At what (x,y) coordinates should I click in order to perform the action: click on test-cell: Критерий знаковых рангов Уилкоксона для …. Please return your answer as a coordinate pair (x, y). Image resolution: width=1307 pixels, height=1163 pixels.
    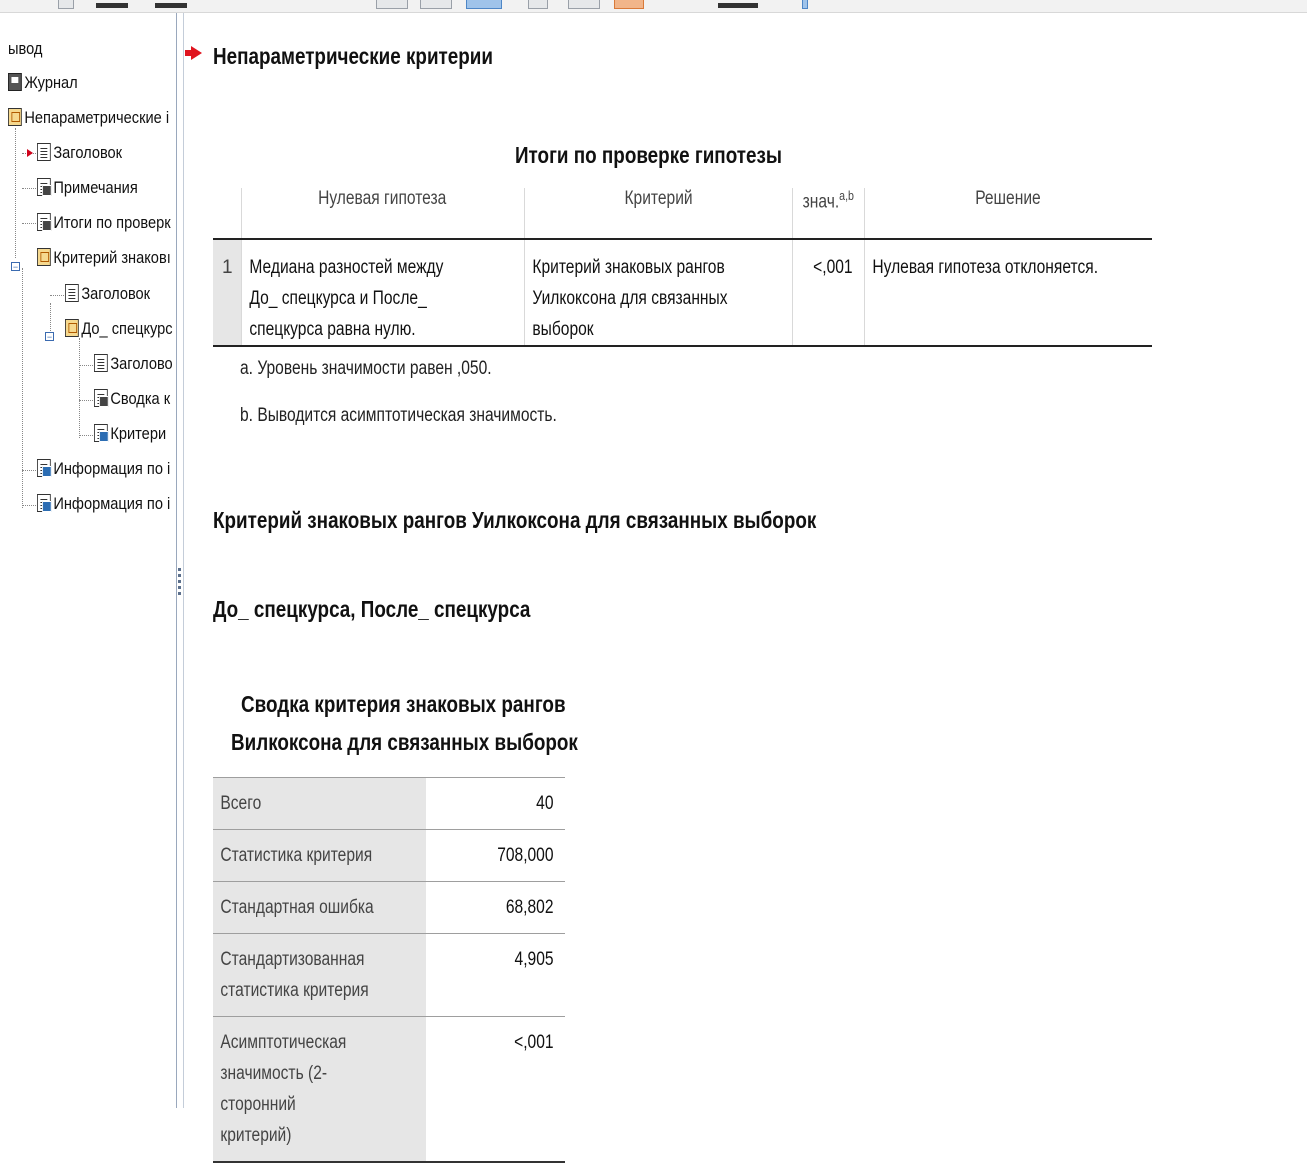
    Looking at the image, I should click on (658, 292).